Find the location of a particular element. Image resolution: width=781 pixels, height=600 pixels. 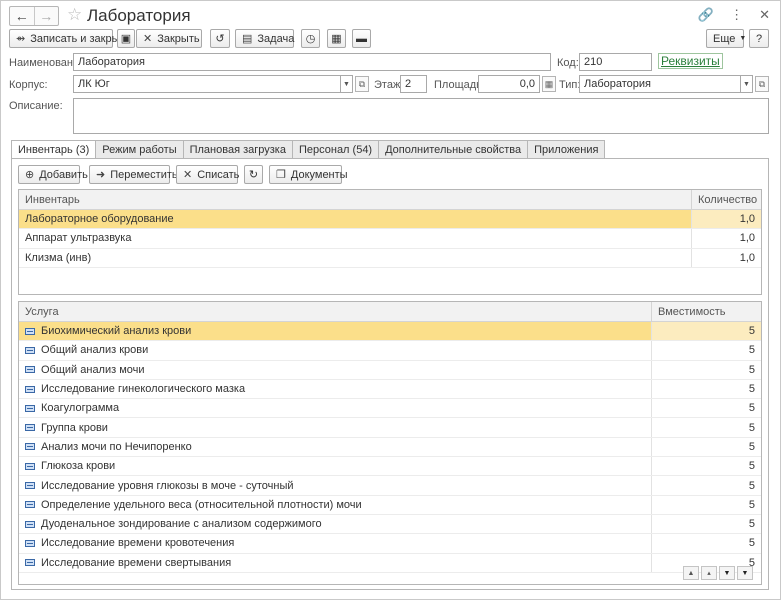

write-off-button: ✕ Списать is located at coordinates (207, 174).